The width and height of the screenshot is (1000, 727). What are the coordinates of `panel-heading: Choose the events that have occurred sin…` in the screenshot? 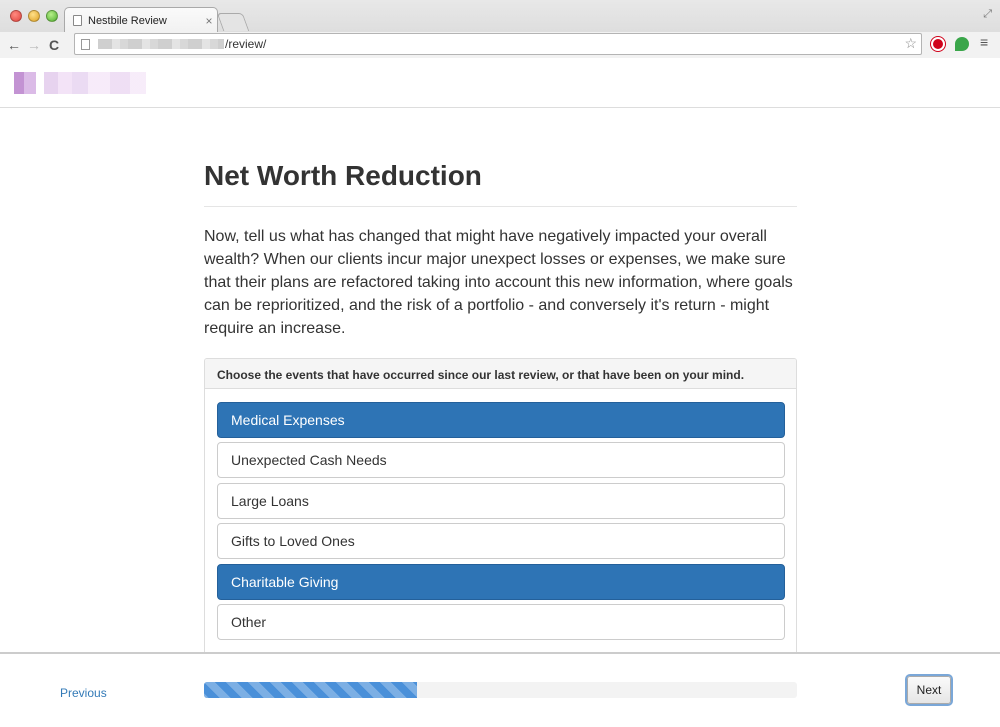 It's located at (500, 374).